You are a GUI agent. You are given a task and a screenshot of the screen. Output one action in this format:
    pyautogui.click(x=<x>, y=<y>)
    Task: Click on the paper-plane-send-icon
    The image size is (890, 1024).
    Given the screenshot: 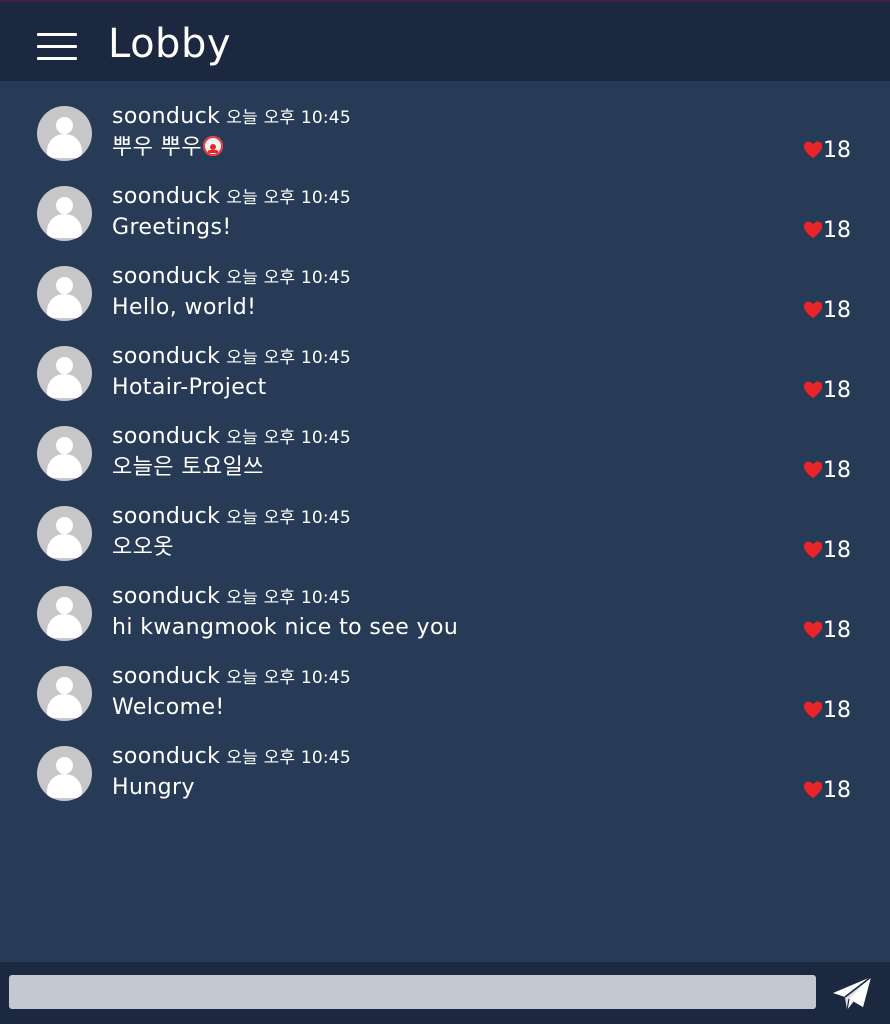 What is the action you would take?
    pyautogui.click(x=852, y=993)
    